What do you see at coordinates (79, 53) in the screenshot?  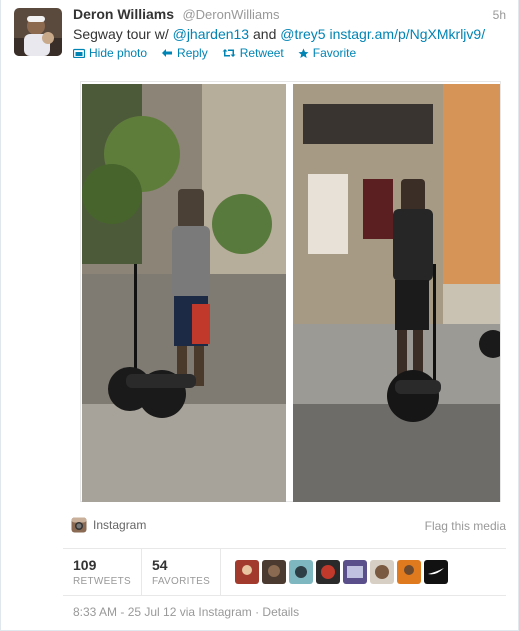 I see `photo-icon` at bounding box center [79, 53].